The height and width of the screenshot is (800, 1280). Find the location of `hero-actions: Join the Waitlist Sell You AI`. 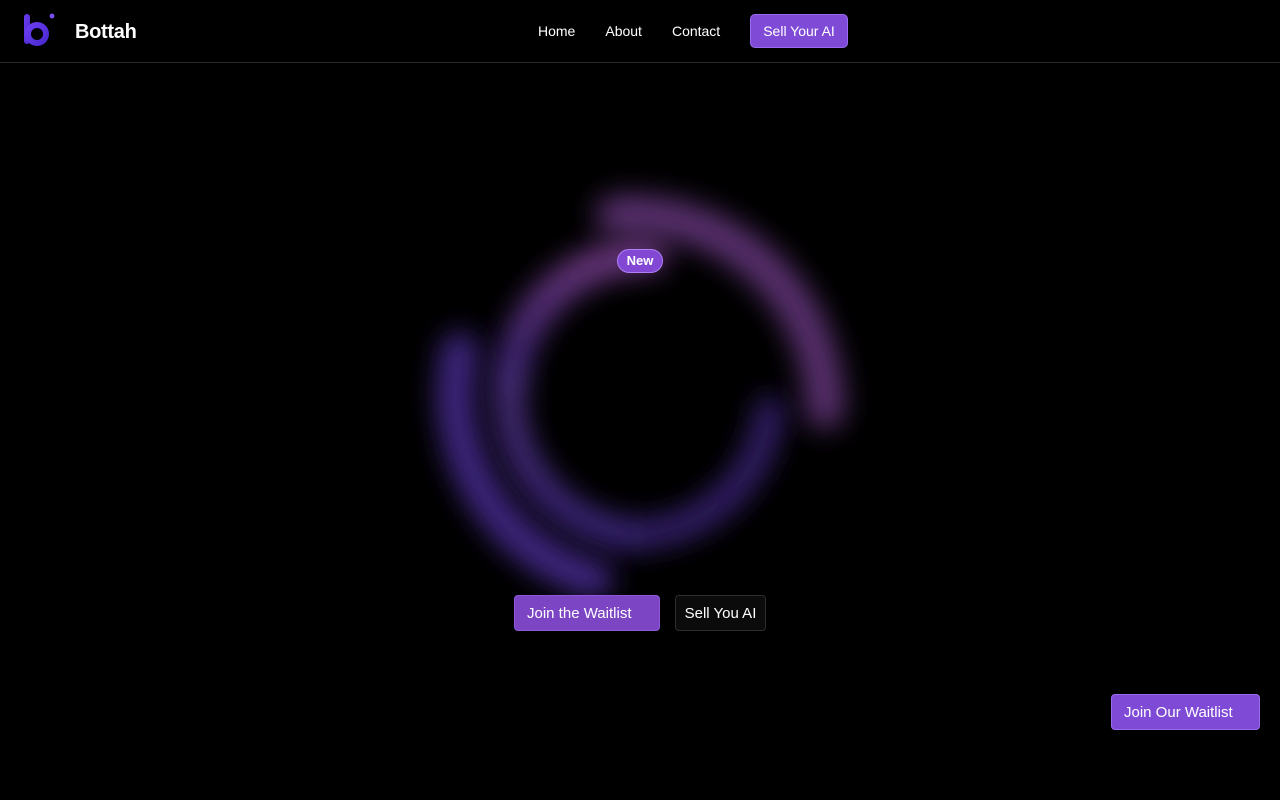

hero-actions: Join the Waitlist Sell You AI is located at coordinates (640, 613).